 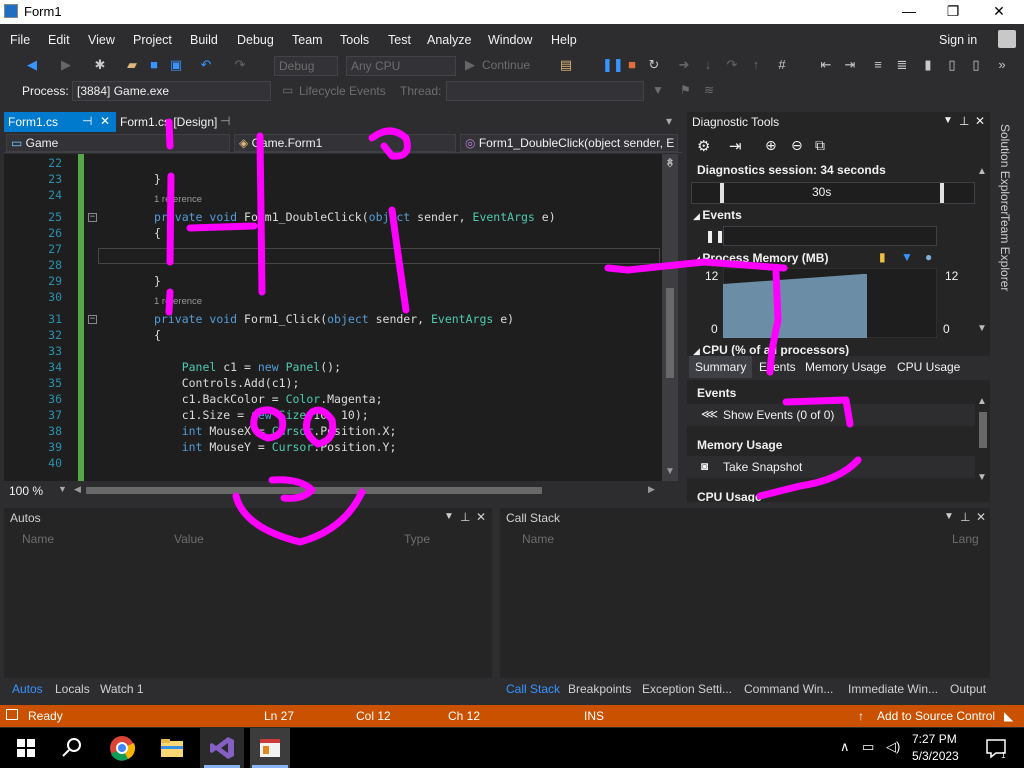 What do you see at coordinates (545, 91) in the screenshot?
I see `thread-select` at bounding box center [545, 91].